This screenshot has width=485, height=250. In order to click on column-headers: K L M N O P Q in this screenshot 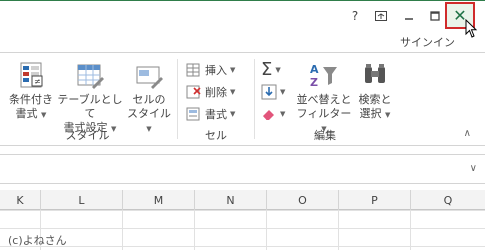, I will do `click(242, 200)`.